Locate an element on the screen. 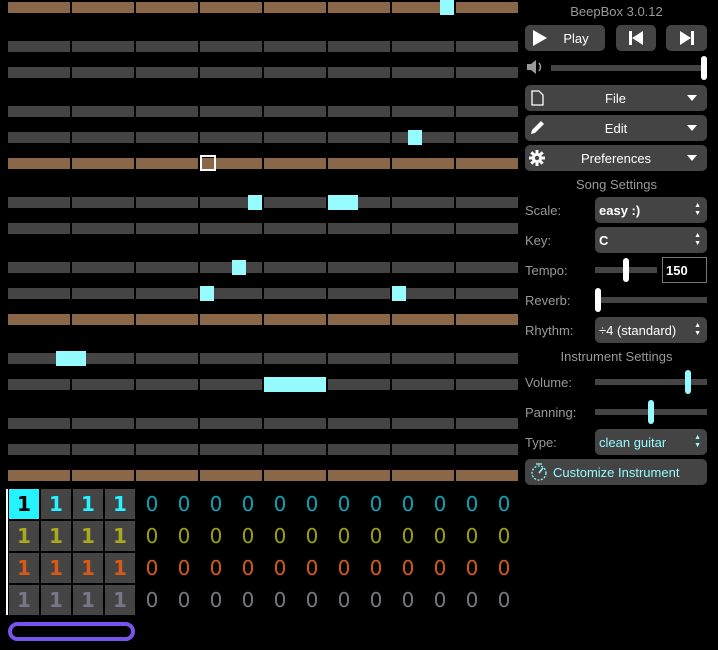 This screenshot has height=650, width=718. loop-selection-handle is located at coordinates (71, 631).